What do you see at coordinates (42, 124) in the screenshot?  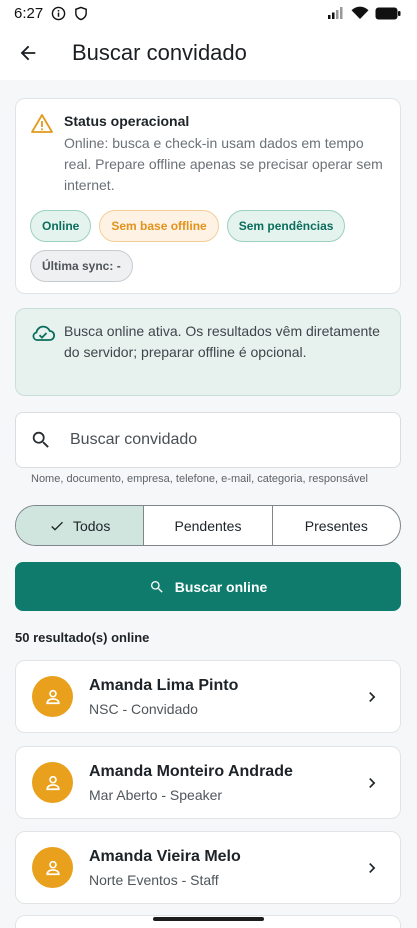 I see `warning-icon` at bounding box center [42, 124].